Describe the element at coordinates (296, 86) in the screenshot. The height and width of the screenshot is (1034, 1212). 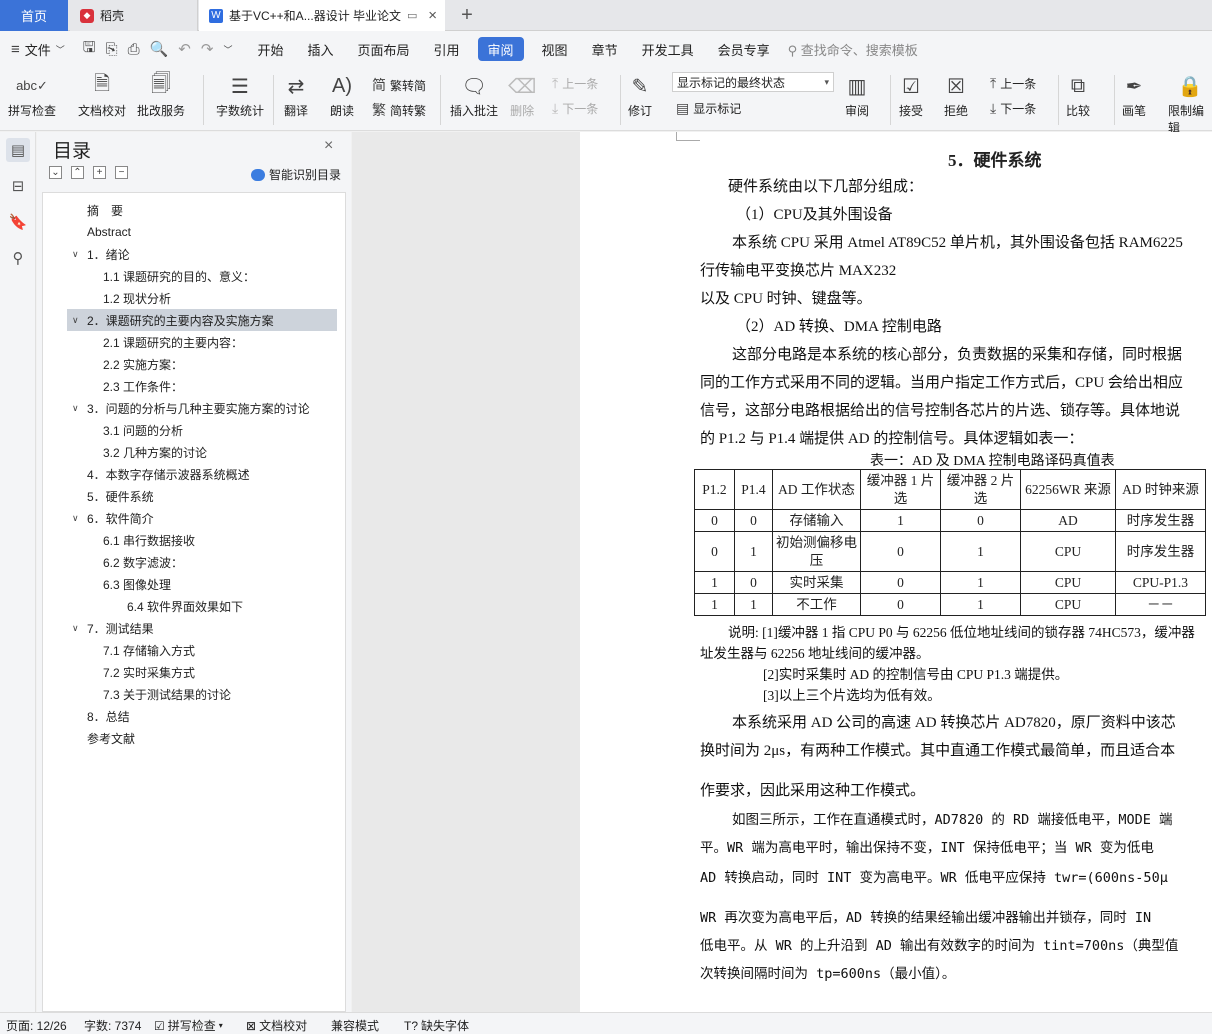
I see `translate-icon: ⇄` at that location.